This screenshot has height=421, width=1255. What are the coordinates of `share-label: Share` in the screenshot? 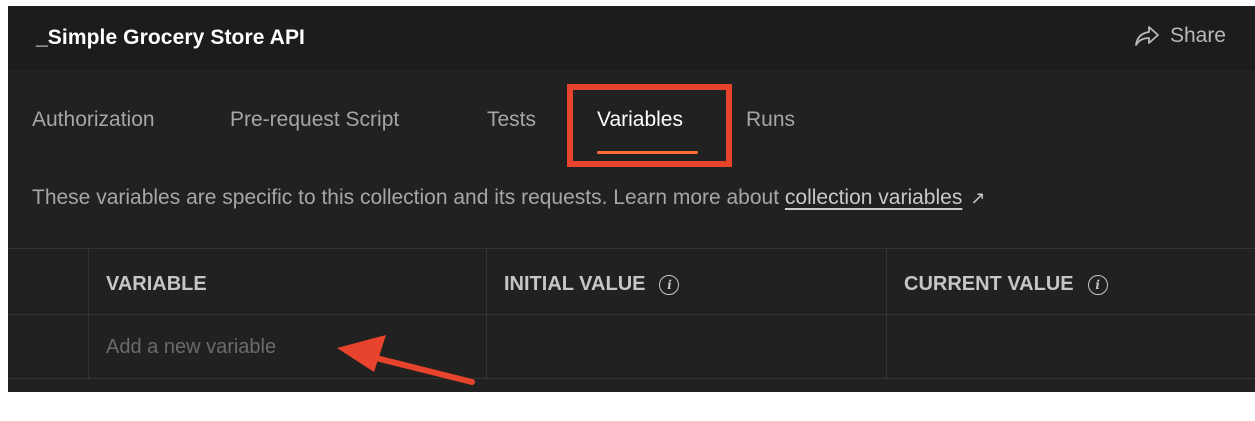 It's located at (1197, 35).